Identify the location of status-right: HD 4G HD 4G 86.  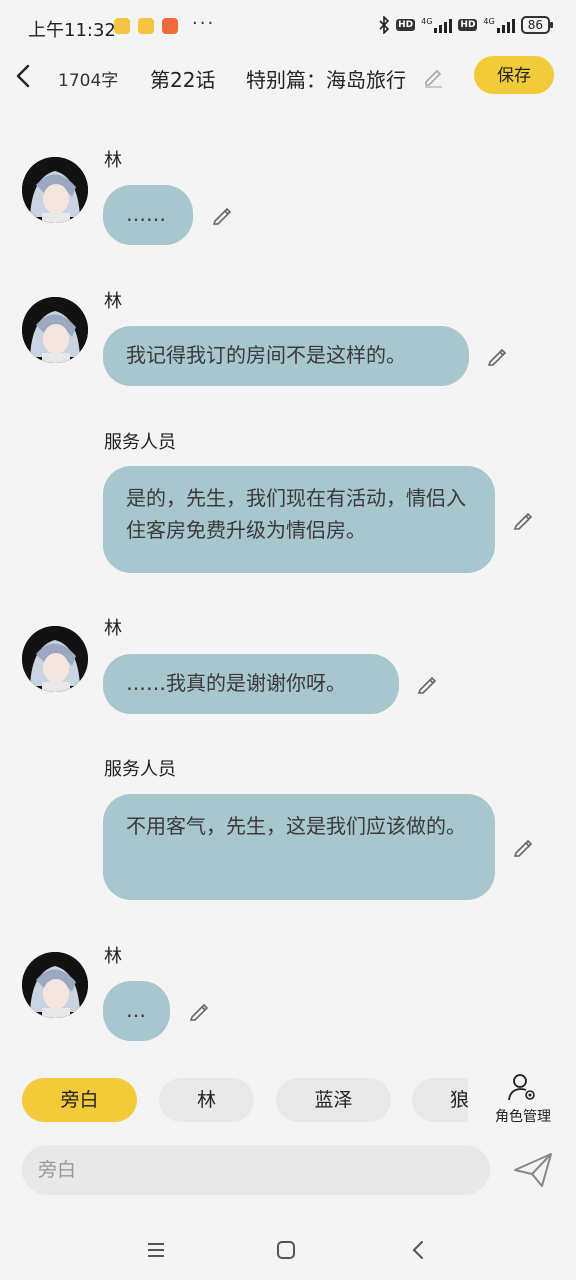
(466, 25).